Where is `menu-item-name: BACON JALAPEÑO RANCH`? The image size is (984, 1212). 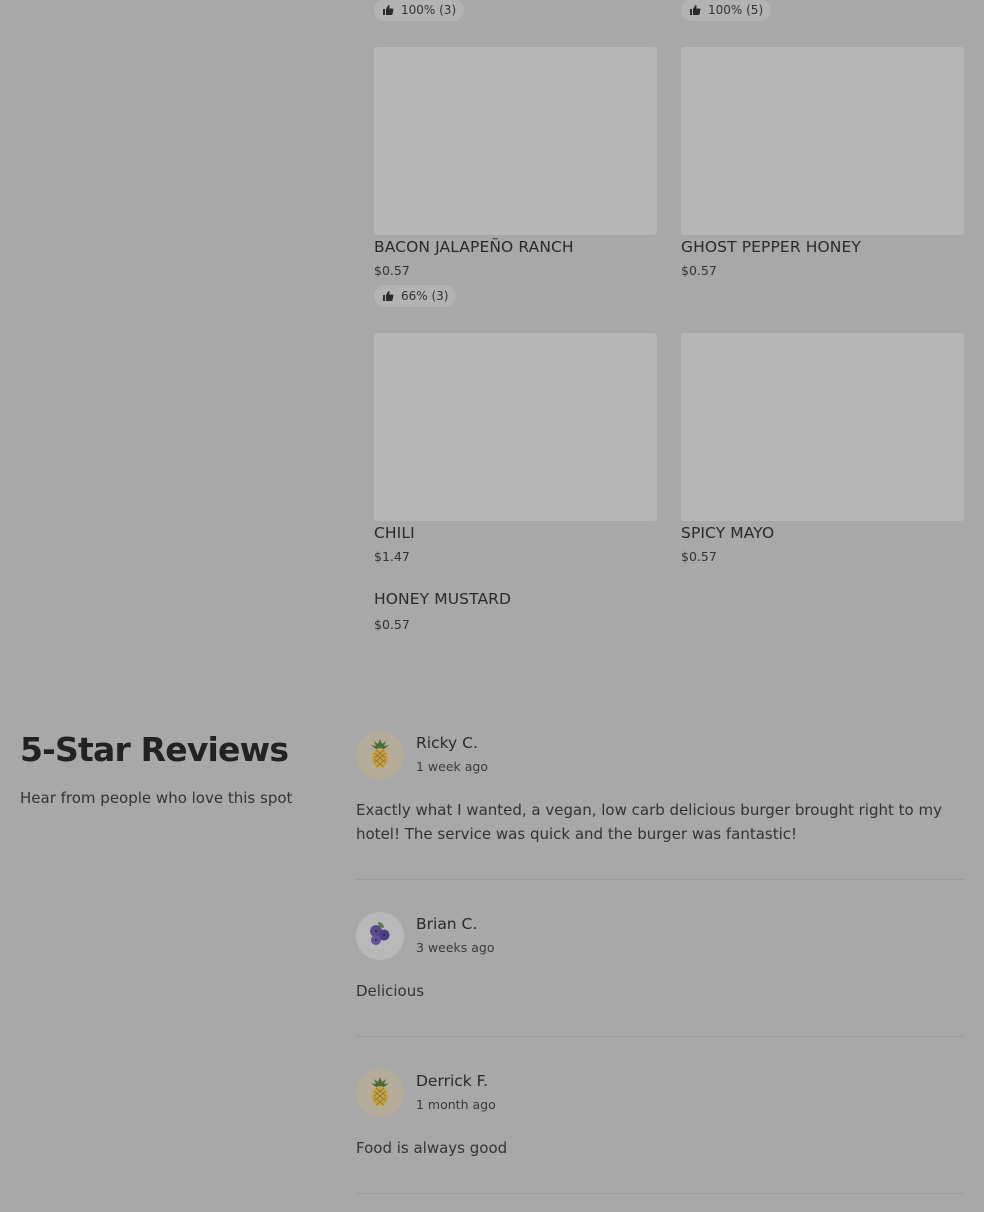
menu-item-name: BACON JALAPEÑO RANCH is located at coordinates (474, 247).